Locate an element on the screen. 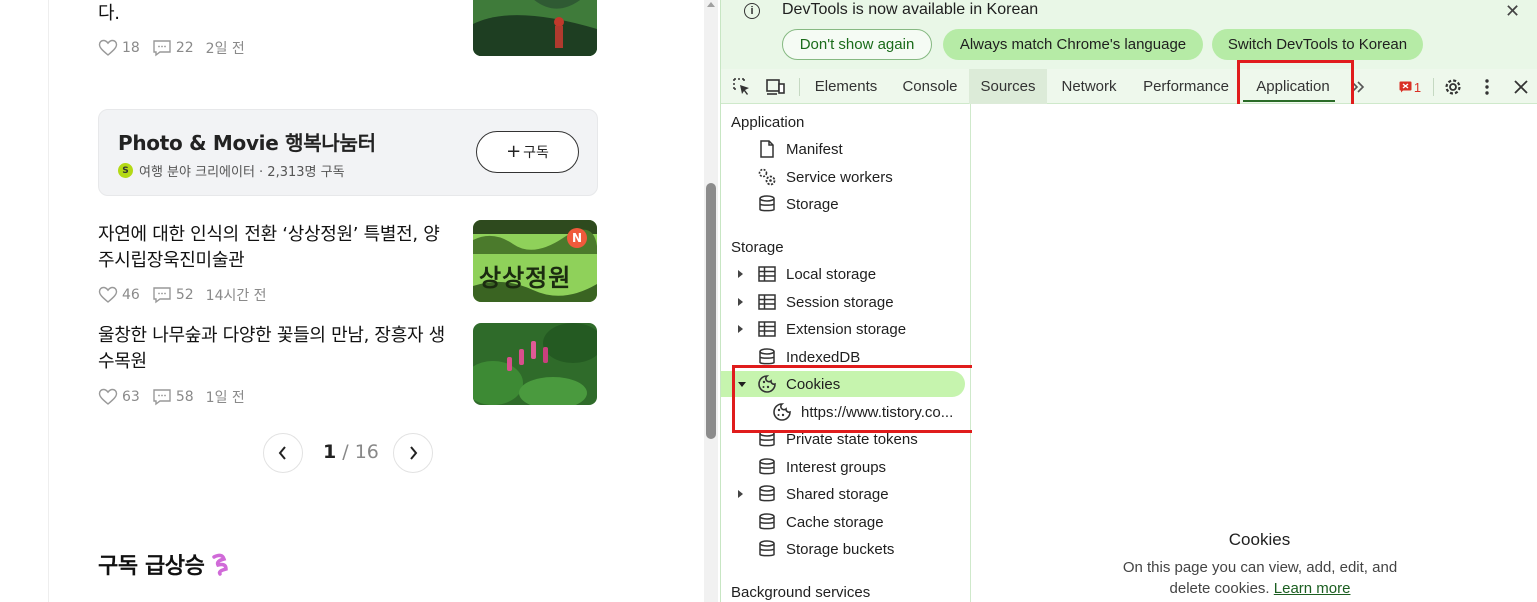  comment-count: 52 is located at coordinates (173, 295).